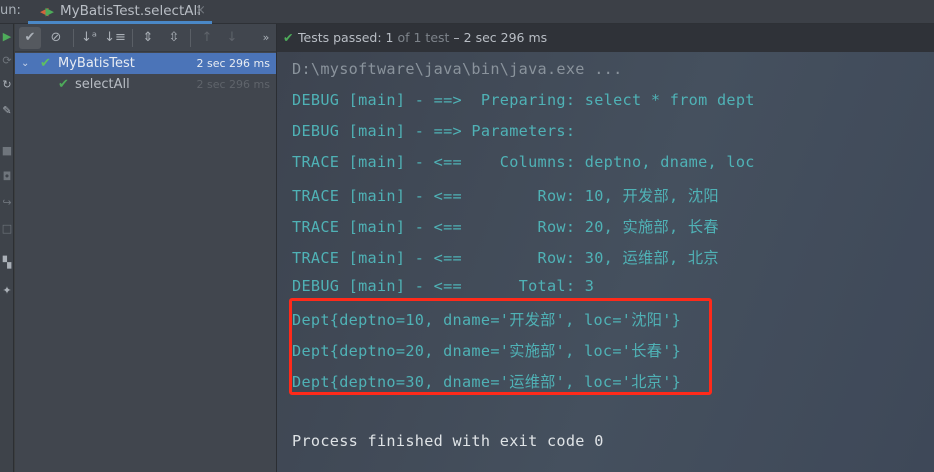 This screenshot has width=934, height=472. Describe the element at coordinates (448, 441) in the screenshot. I see `console-line-exit: Process finished with exit code 0` at that location.